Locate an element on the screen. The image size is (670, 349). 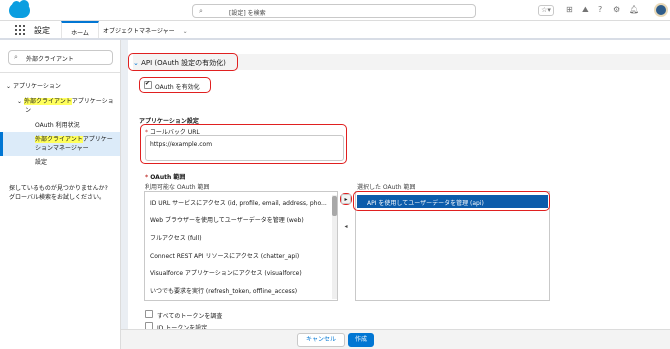
quick-find-input: ⌕ 外部クライアント is located at coordinates (60, 57).